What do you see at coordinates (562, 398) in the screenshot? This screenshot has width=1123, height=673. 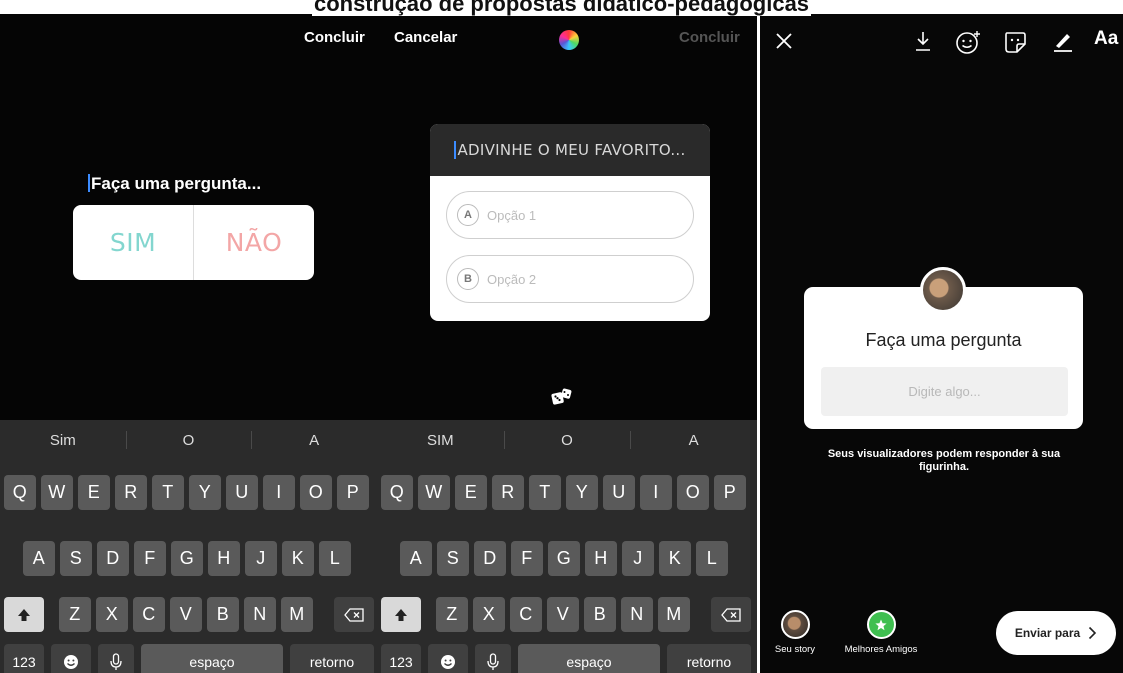 I see `dice-icon` at bounding box center [562, 398].